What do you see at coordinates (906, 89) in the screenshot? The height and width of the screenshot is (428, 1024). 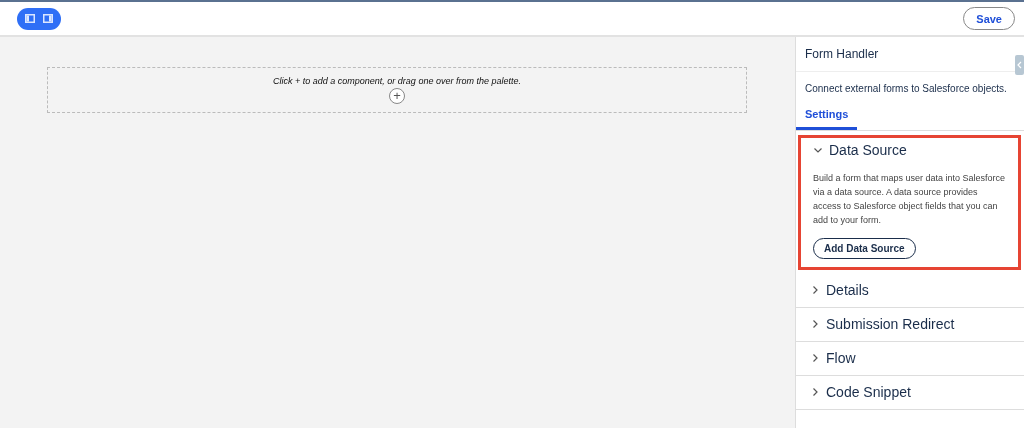 I see `panel-description: Connect external forms to Salesforce objects.` at bounding box center [906, 89].